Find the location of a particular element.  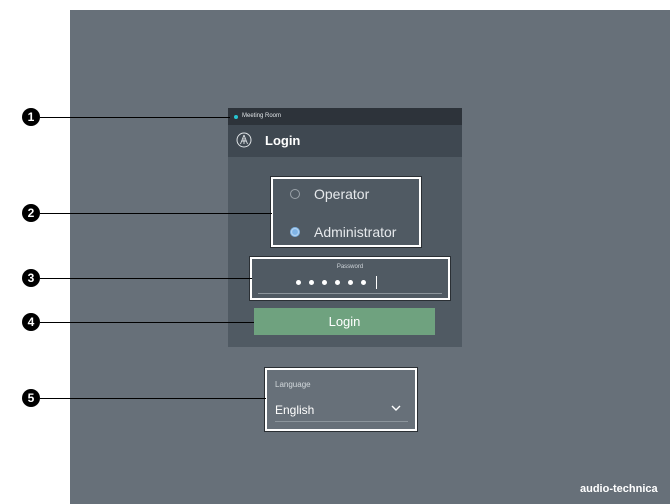

login-button: Login is located at coordinates (344, 321).